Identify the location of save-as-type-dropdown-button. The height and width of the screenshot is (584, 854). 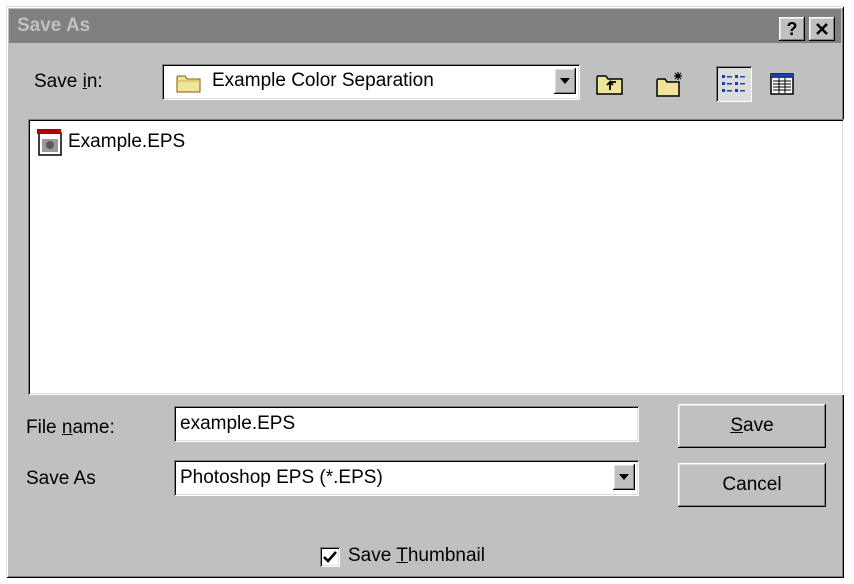
(624, 477).